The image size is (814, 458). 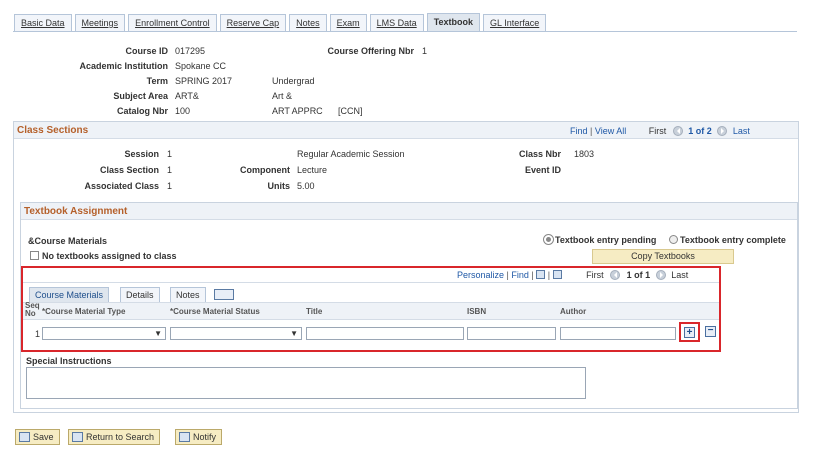 What do you see at coordinates (741, 131) in the screenshot?
I see `last-link: Last` at bounding box center [741, 131].